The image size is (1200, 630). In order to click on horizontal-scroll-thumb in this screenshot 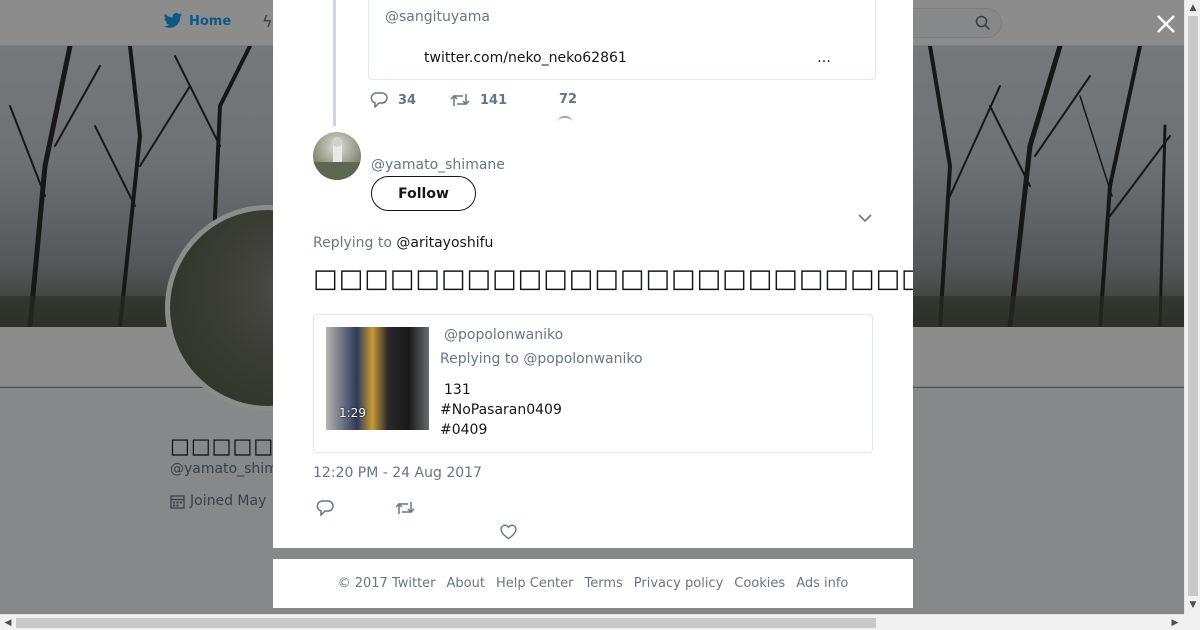, I will do `click(446, 623)`.